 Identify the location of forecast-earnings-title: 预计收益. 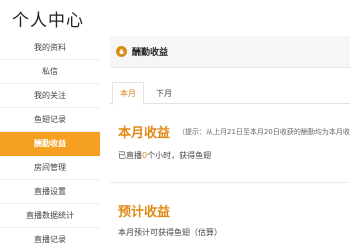
(144, 212).